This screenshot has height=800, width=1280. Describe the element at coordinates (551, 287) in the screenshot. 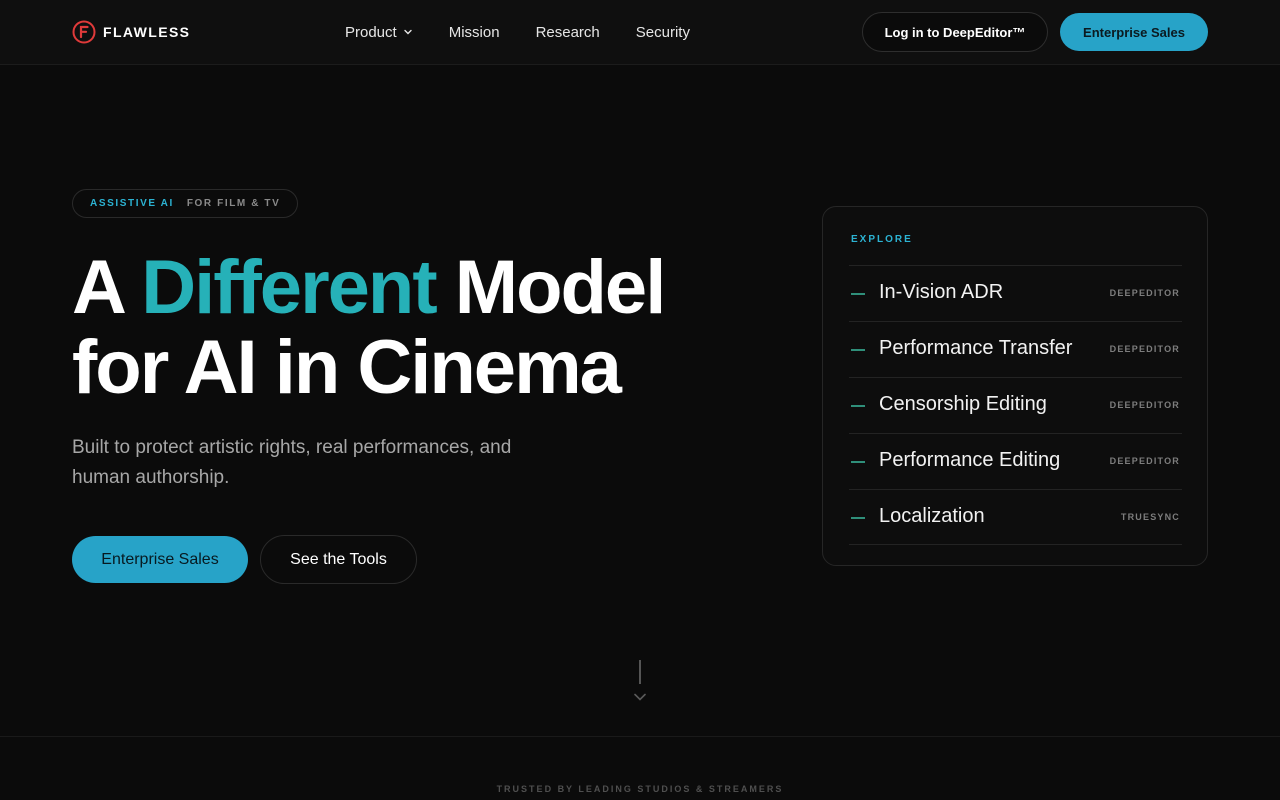

I see `headline-part2: Model` at that location.